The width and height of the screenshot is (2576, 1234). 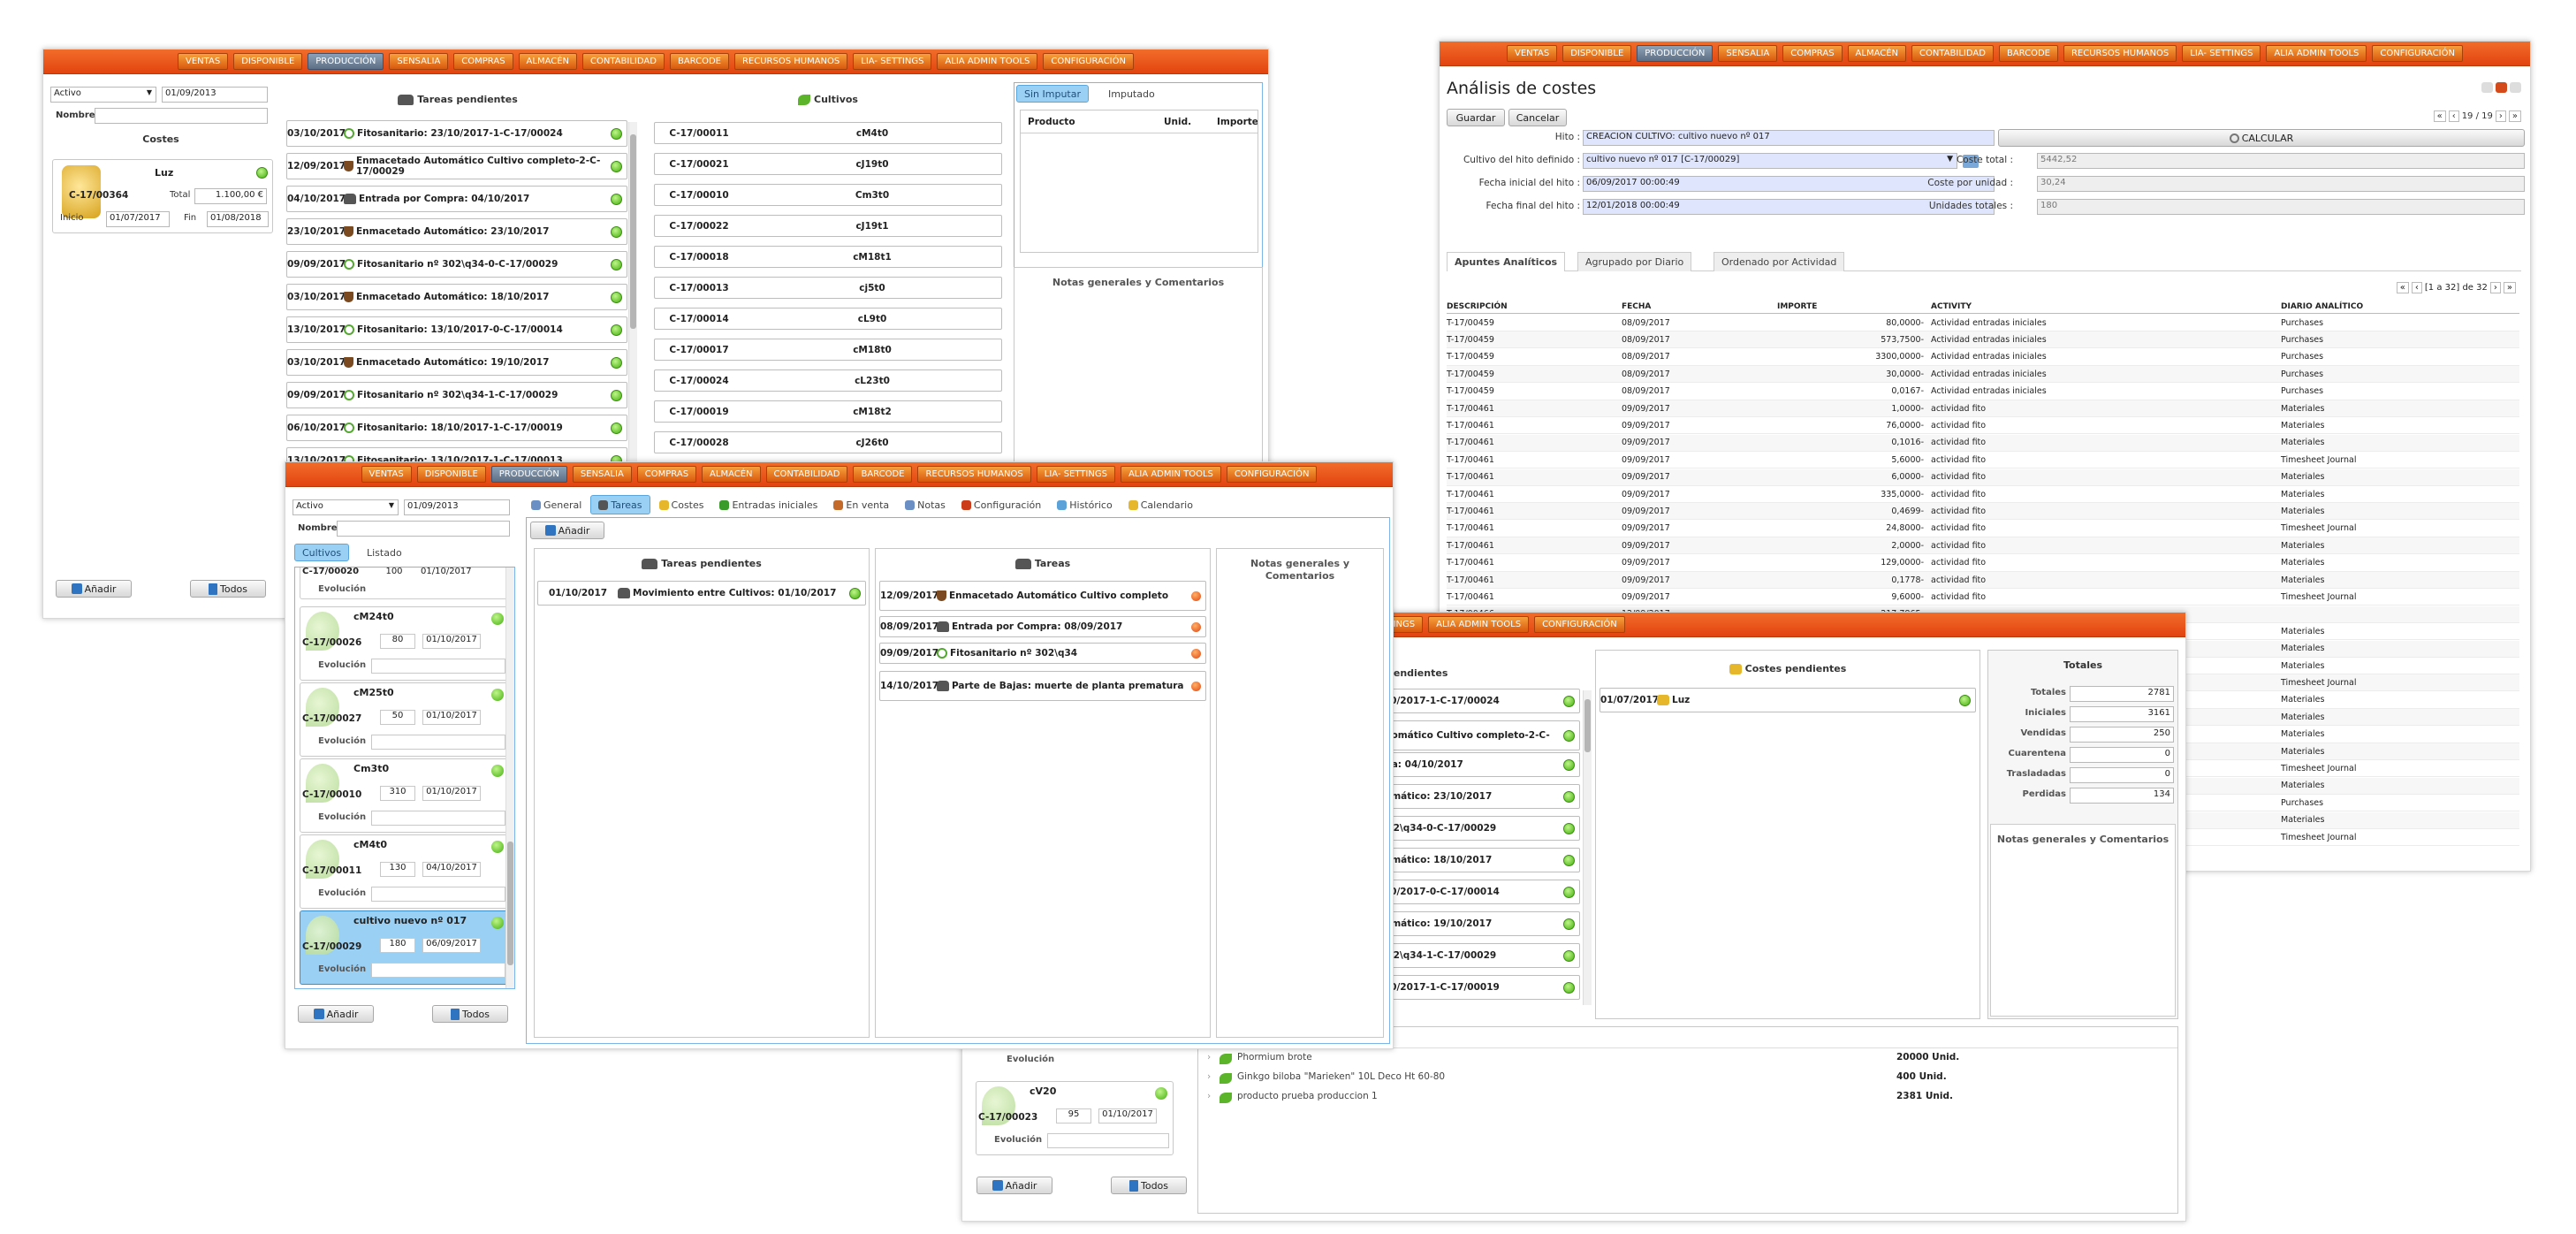 I want to click on tasks-scrollbar, so click(x=632, y=316).